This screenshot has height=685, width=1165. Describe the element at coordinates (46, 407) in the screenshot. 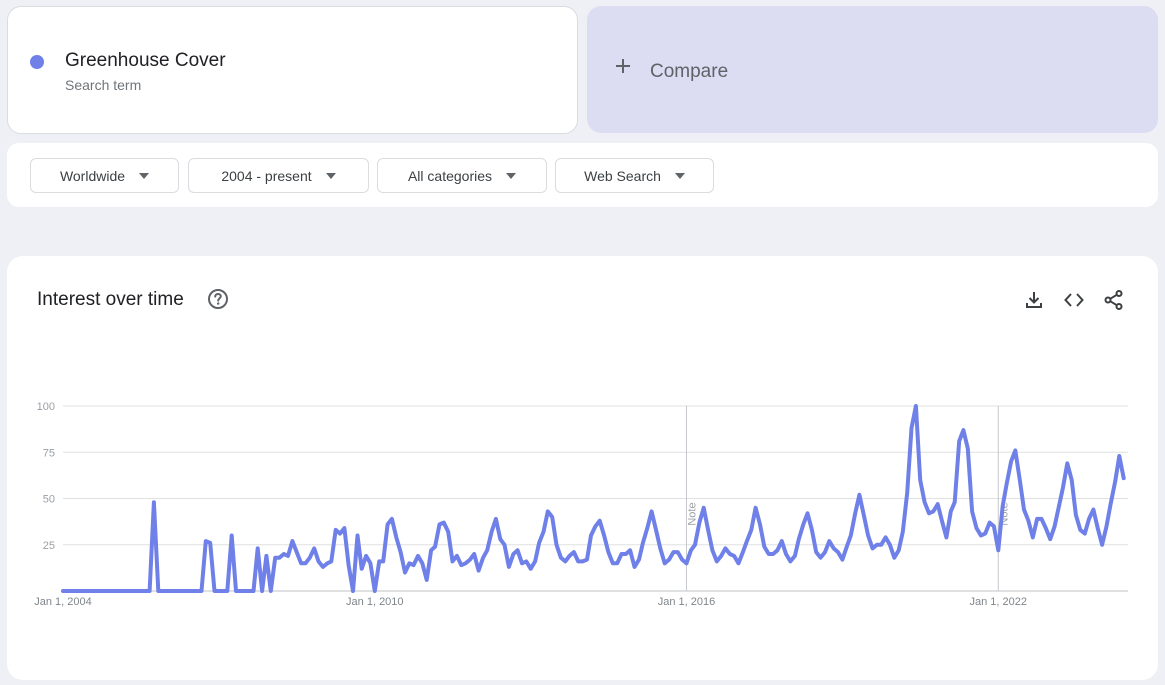

I see `y-tick-label: 100` at that location.